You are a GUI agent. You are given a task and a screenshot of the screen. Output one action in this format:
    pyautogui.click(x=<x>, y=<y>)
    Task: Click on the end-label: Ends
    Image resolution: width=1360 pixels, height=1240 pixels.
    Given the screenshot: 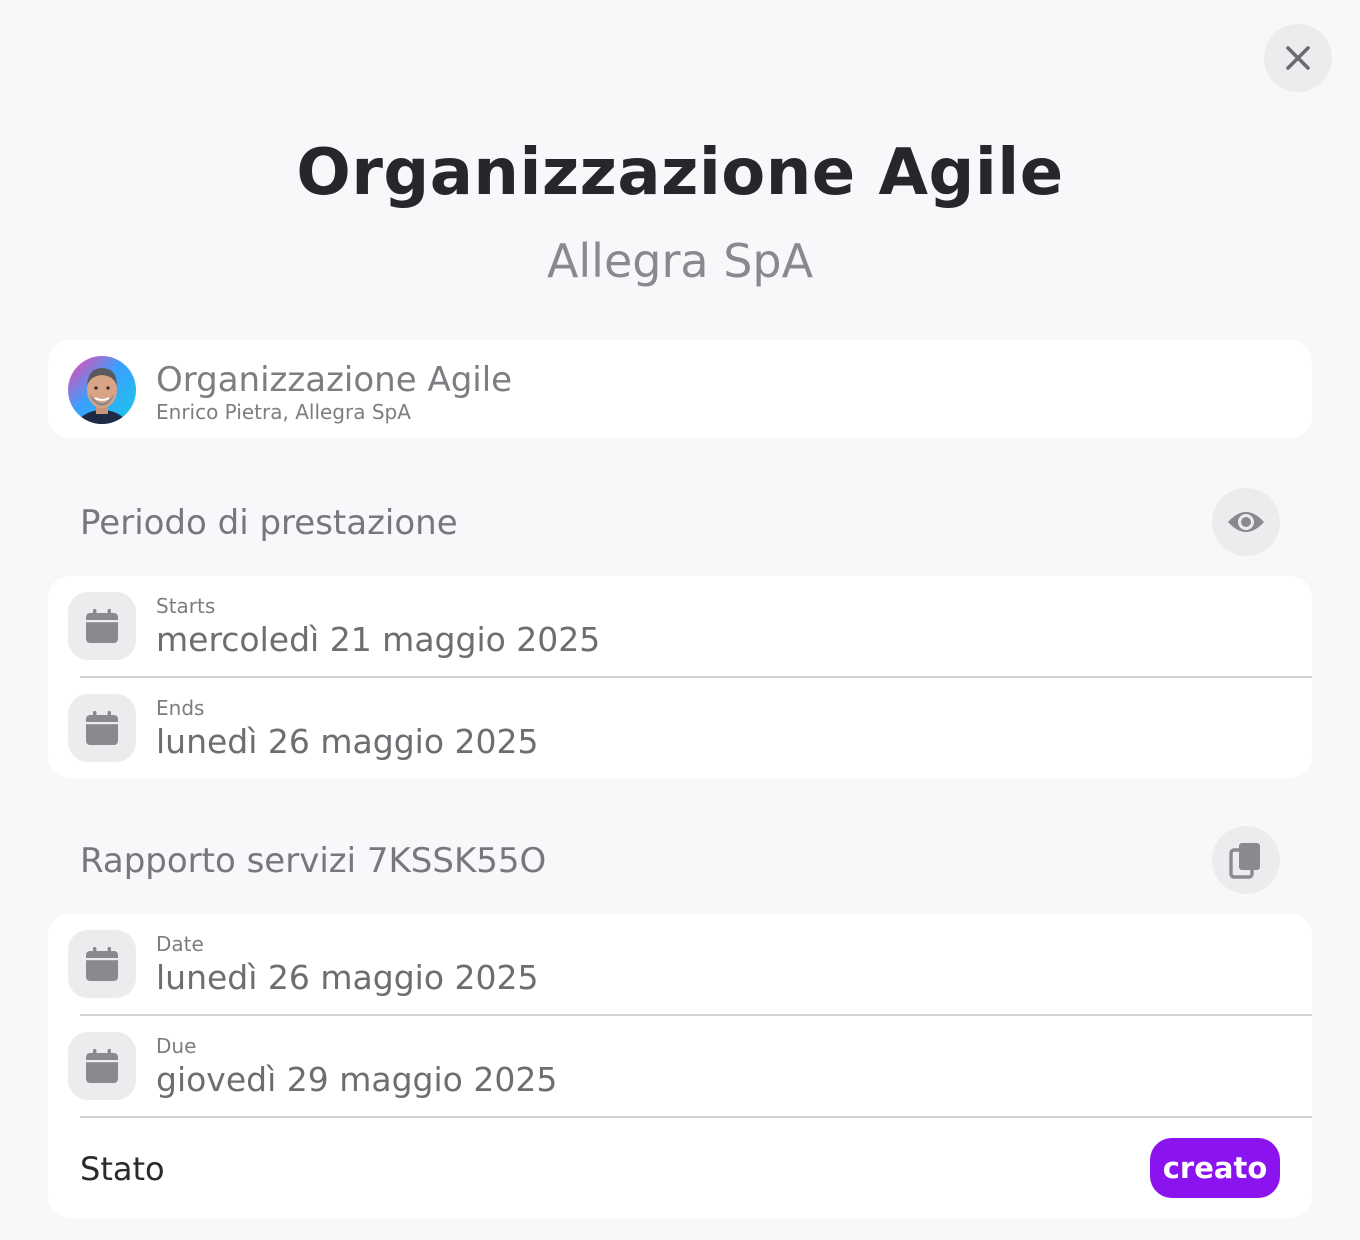 What is the action you would take?
    pyautogui.click(x=180, y=708)
    